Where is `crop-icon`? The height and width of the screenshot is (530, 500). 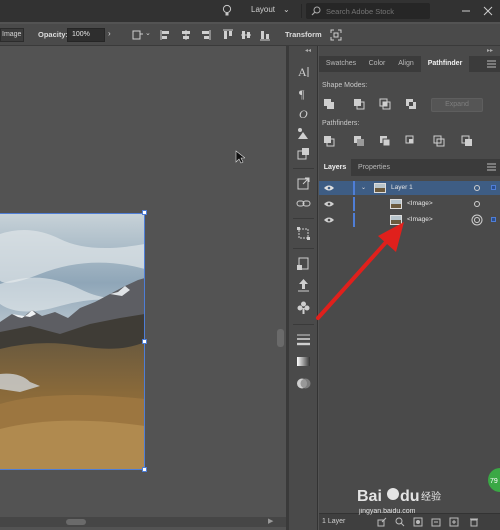
crop-icon is located at coordinates (411, 141).